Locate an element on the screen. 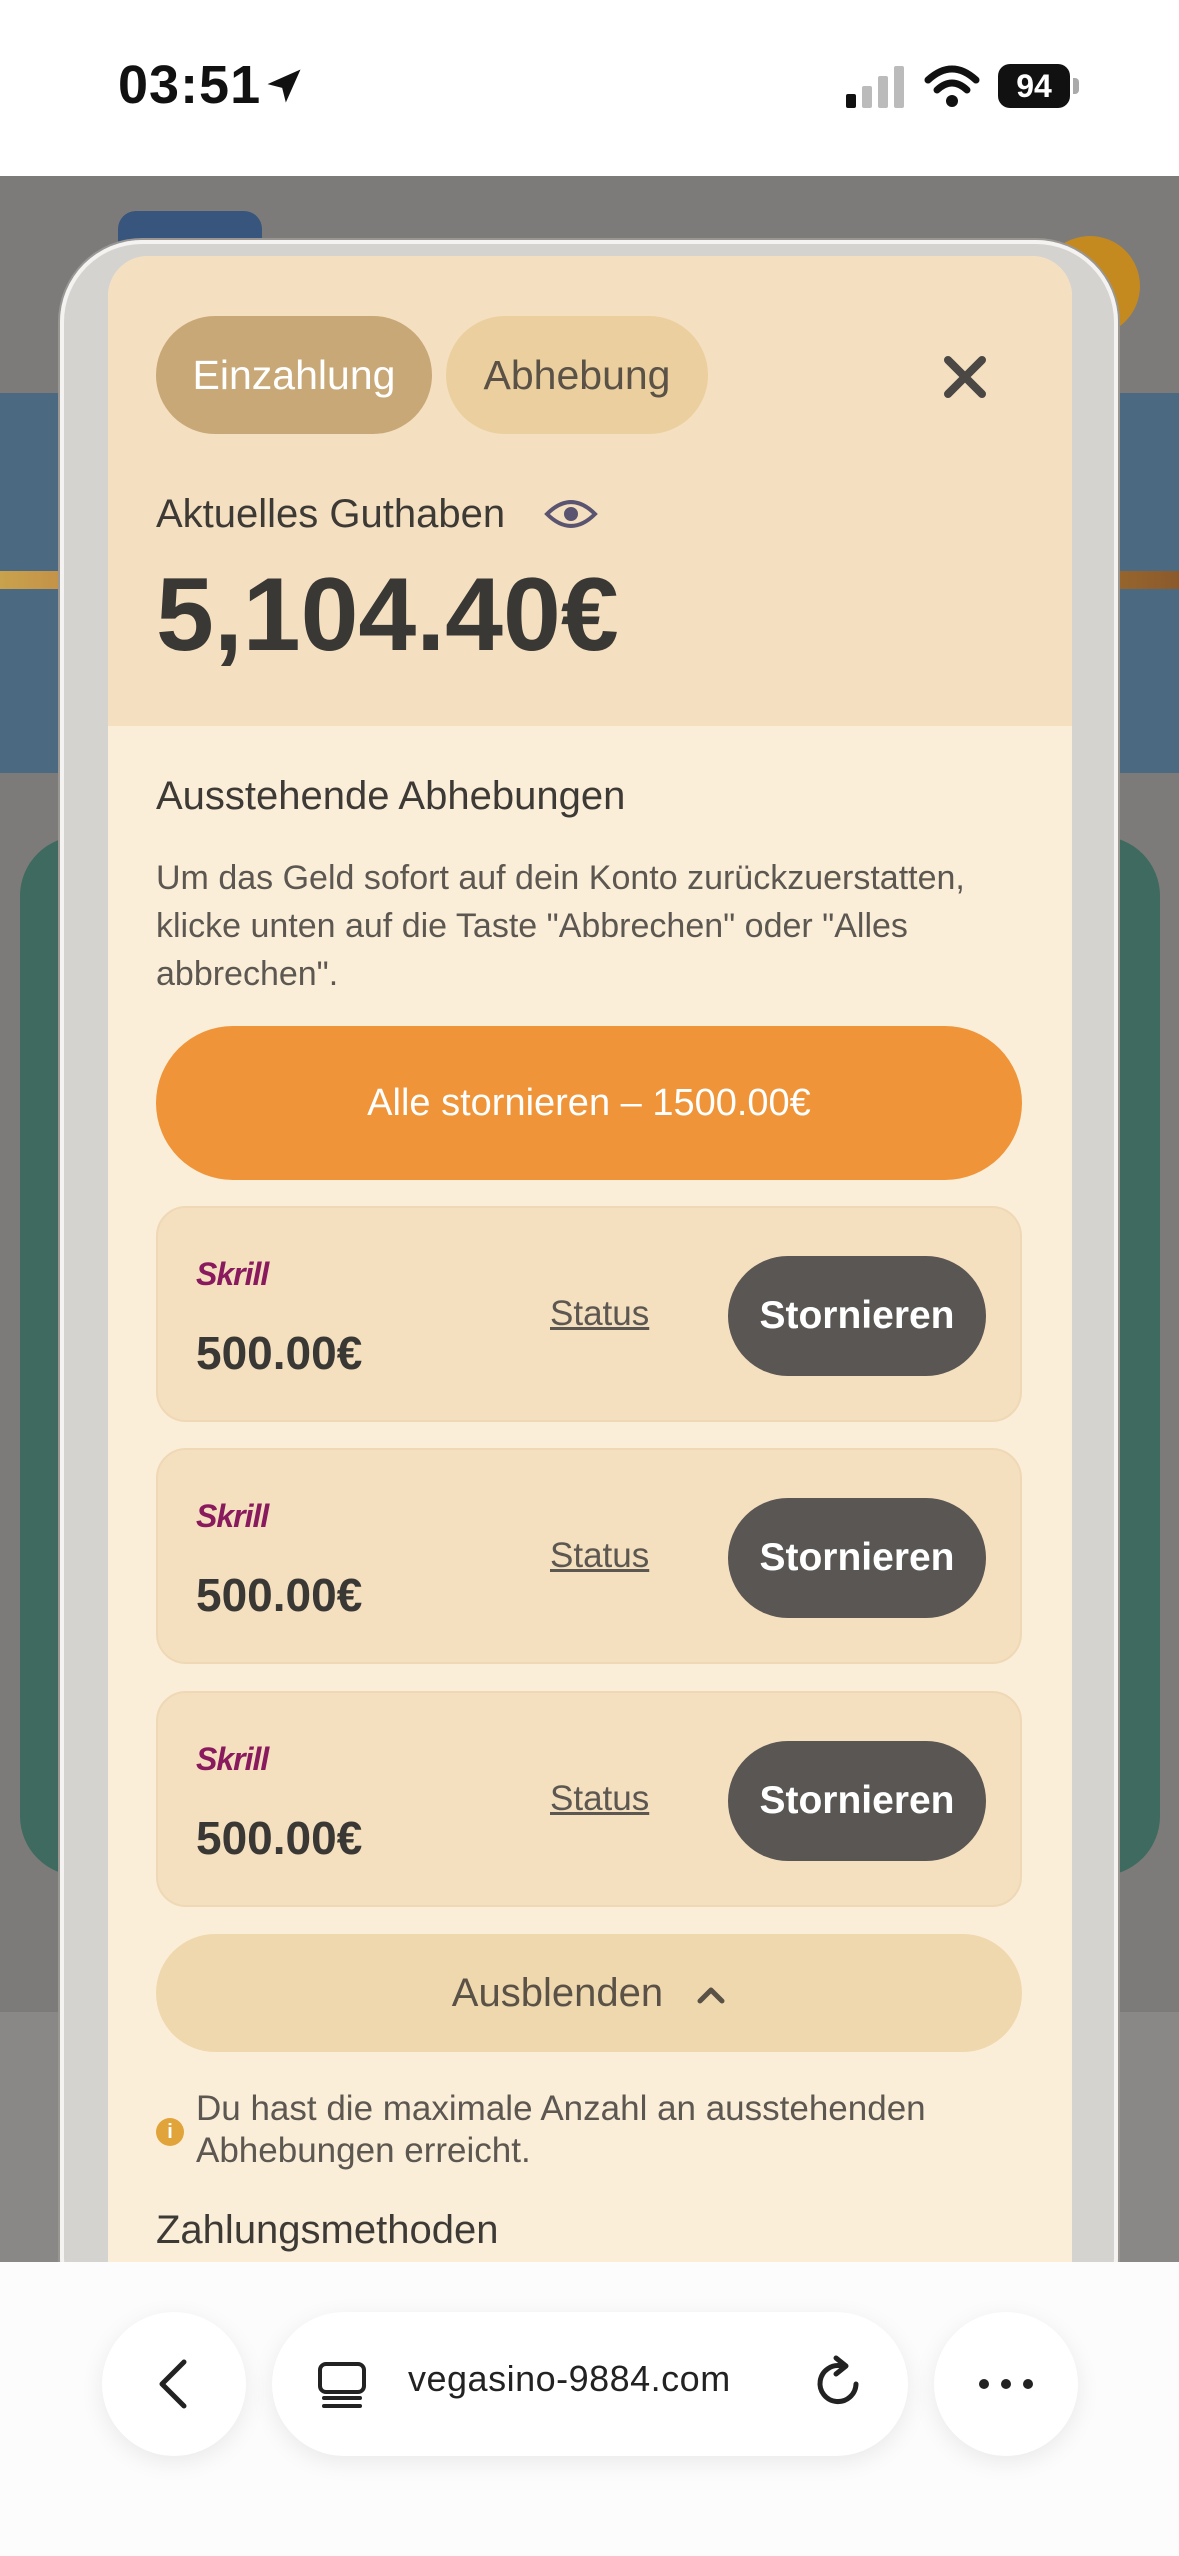 The image size is (1179, 2556). tabs-icon is located at coordinates (342, 2384).